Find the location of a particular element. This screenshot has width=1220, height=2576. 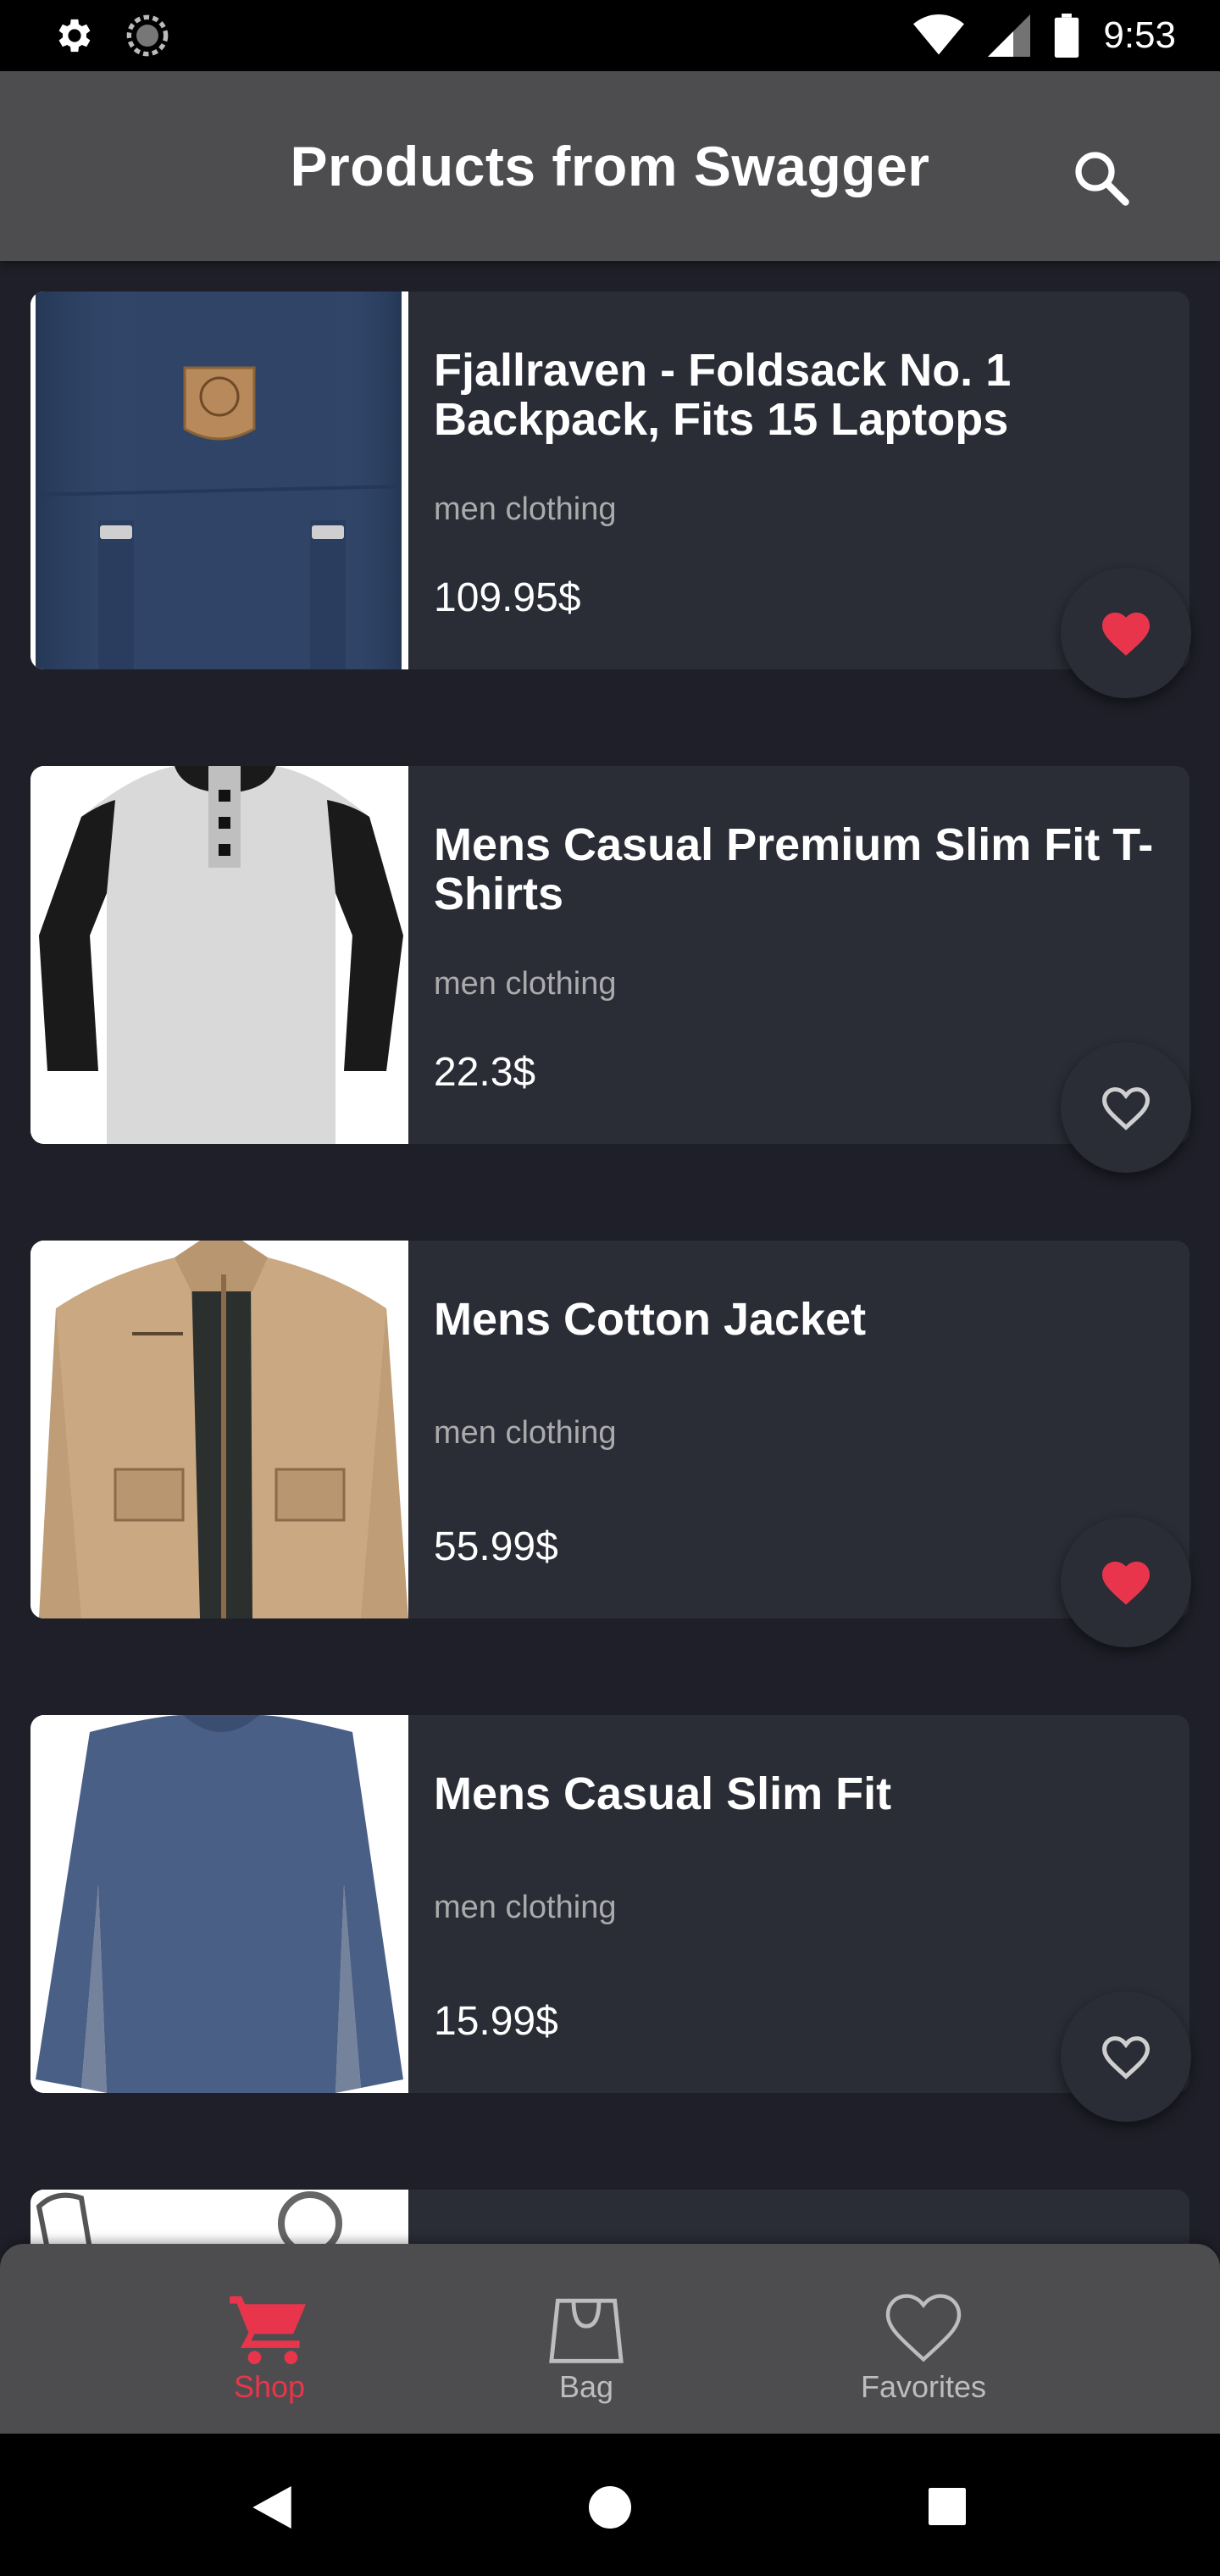

status-time: 9:53 is located at coordinates (1139, 35).